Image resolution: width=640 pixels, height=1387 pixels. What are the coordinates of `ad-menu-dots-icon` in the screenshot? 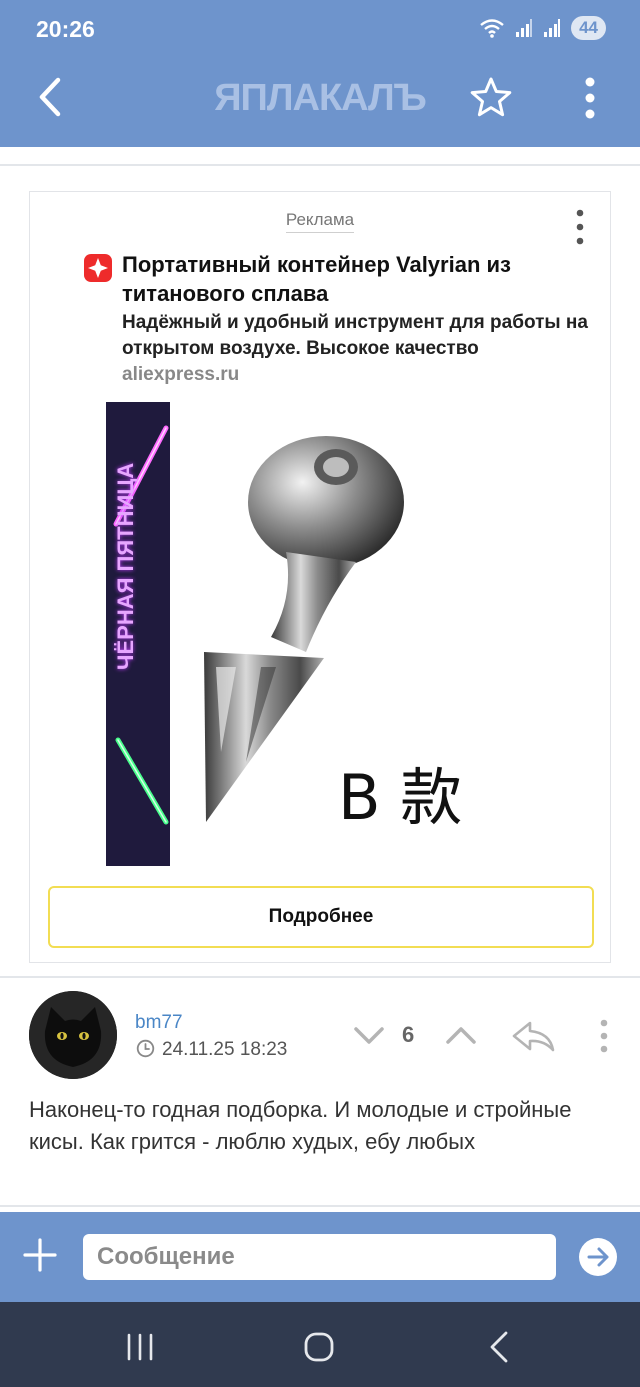 It's located at (580, 228).